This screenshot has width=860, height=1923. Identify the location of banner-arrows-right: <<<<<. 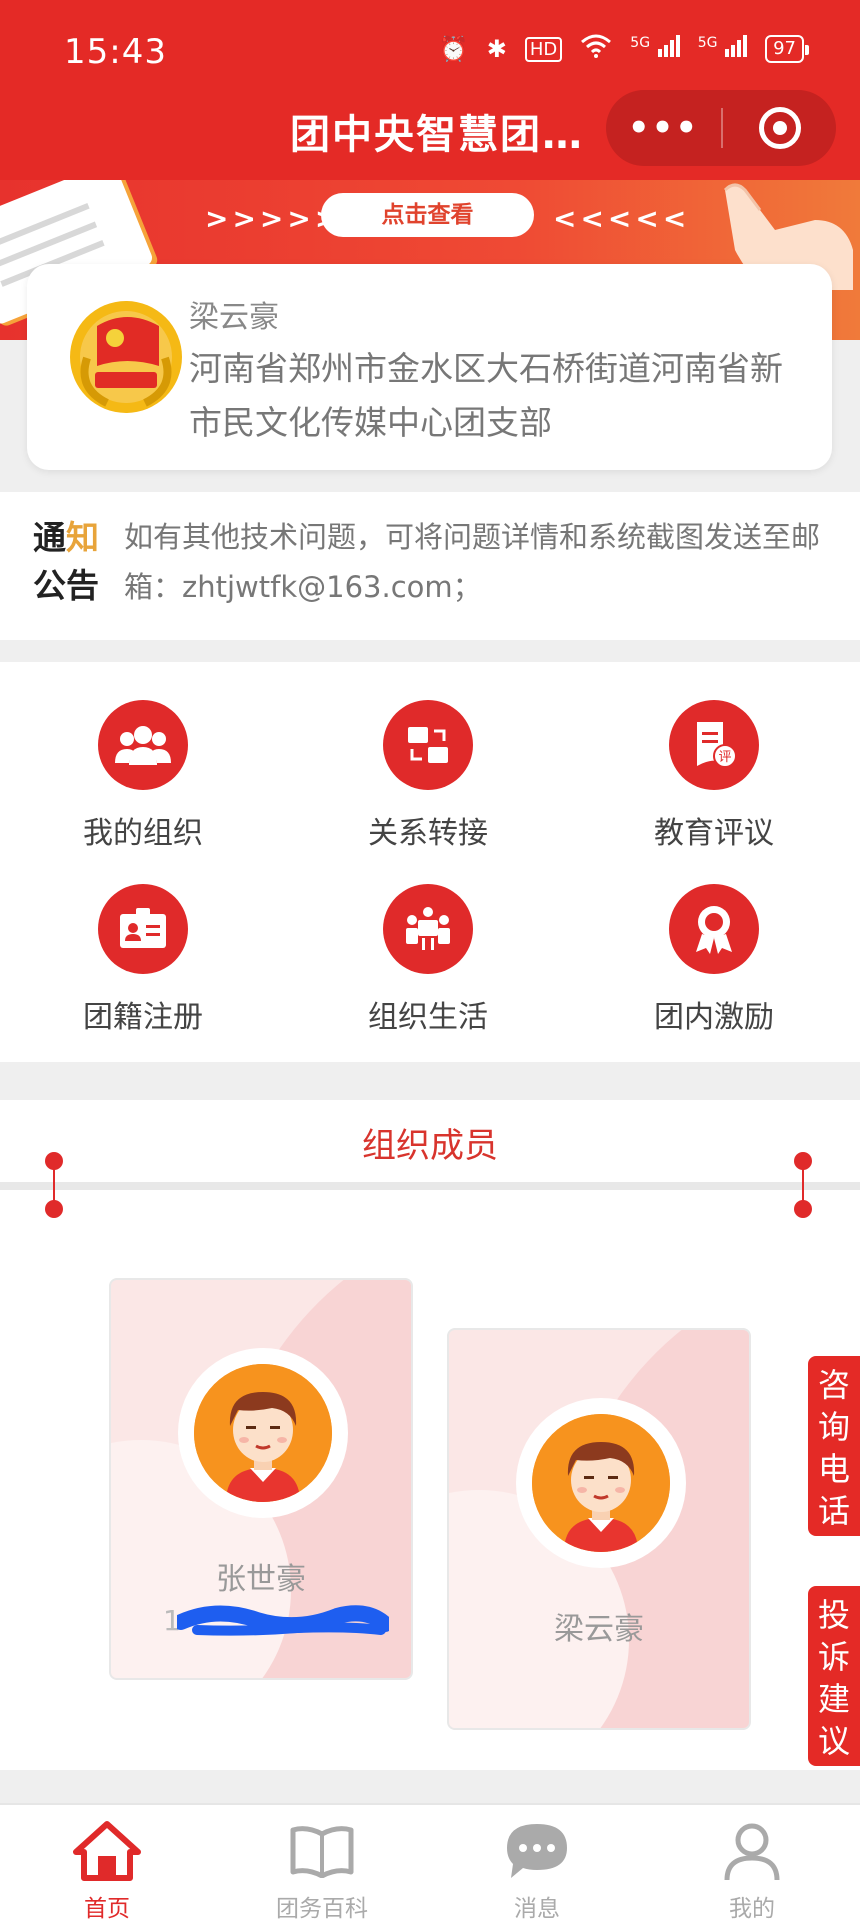
(622, 218).